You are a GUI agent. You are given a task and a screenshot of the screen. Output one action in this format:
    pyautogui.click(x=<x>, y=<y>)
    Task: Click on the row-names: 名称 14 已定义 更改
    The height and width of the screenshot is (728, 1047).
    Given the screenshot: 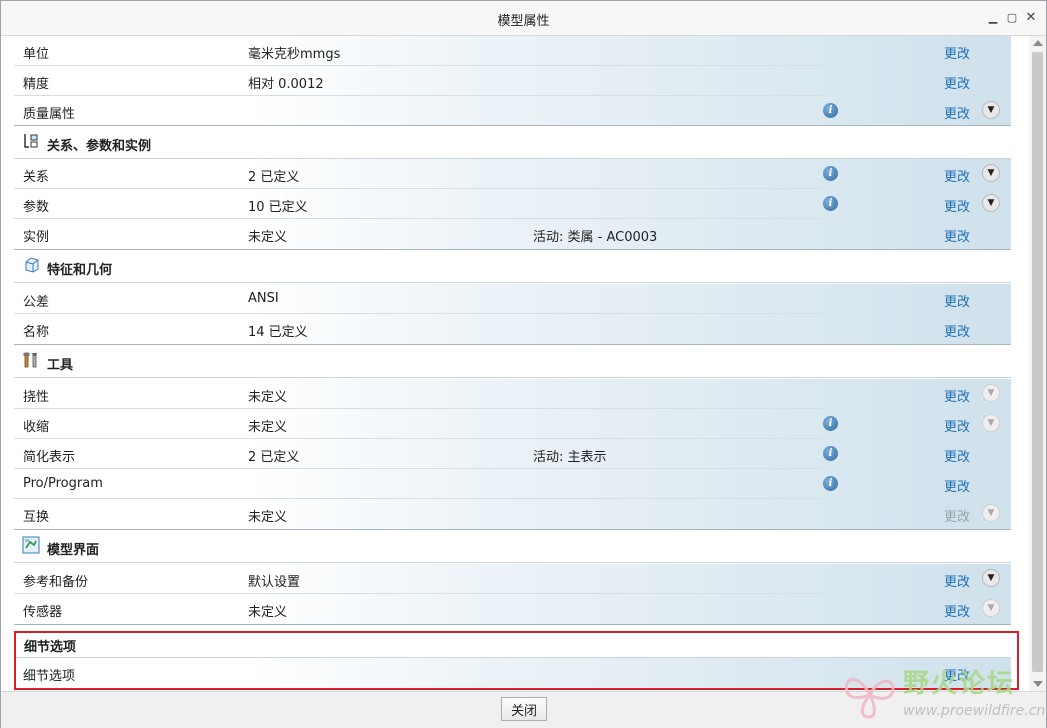 What is the action you would take?
    pyautogui.click(x=512, y=329)
    